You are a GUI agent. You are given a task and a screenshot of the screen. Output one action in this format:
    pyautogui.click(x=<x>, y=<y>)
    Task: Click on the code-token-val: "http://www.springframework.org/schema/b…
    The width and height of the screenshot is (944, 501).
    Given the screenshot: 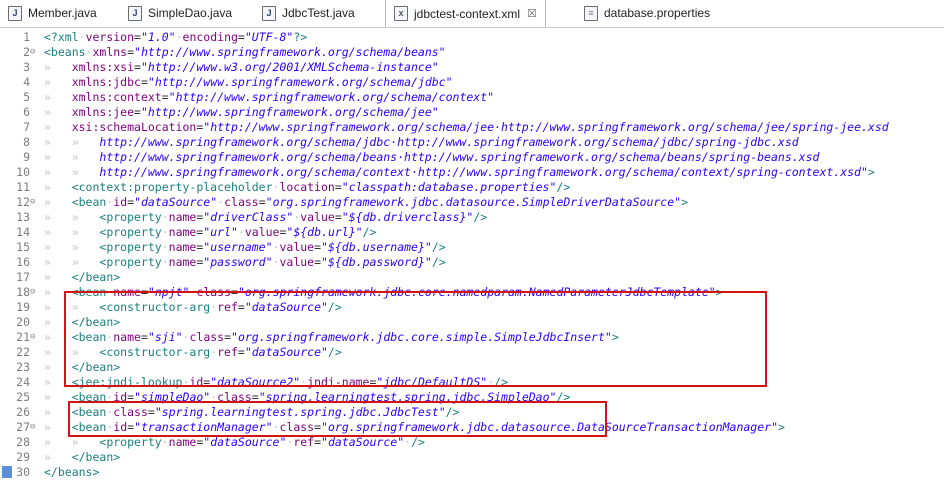 What is the action you would take?
    pyautogui.click(x=290, y=52)
    